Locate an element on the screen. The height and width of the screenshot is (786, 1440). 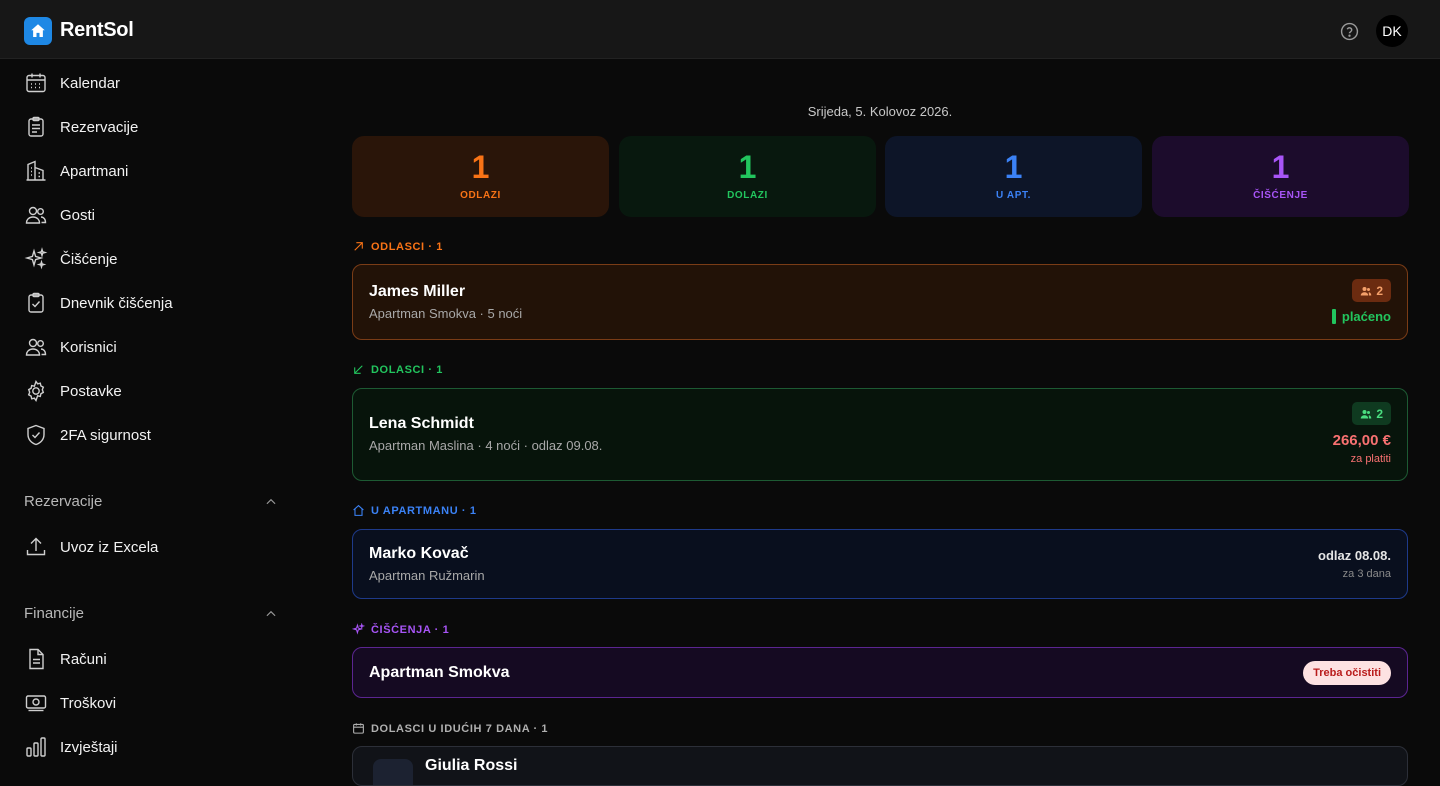
brand-name: RentSol is located at coordinates (97, 30).